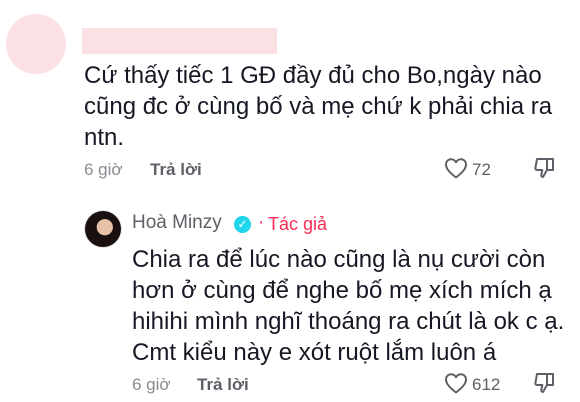 This screenshot has height=402, width=580. What do you see at coordinates (242, 224) in the screenshot?
I see `verified-check-icon: ✓` at bounding box center [242, 224].